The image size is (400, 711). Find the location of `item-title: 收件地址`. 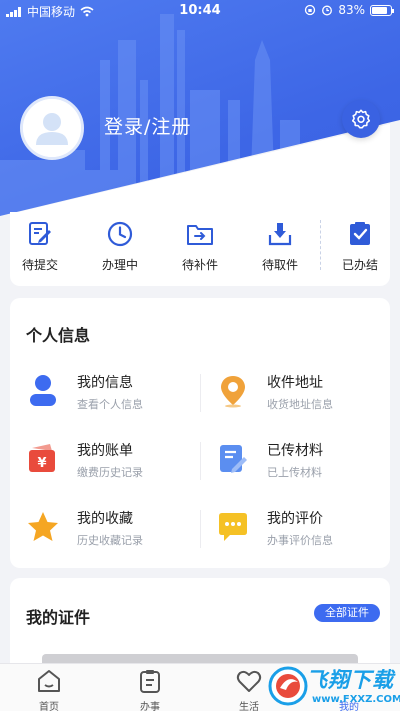

item-title: 收件地址 is located at coordinates (295, 383).